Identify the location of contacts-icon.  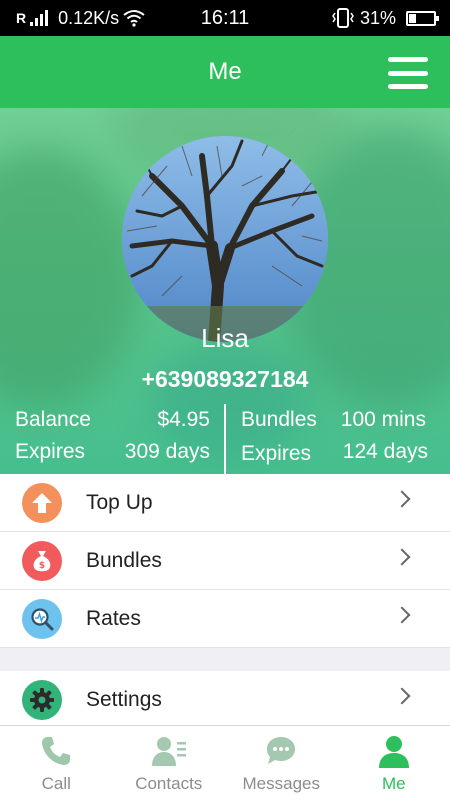
(168, 751).